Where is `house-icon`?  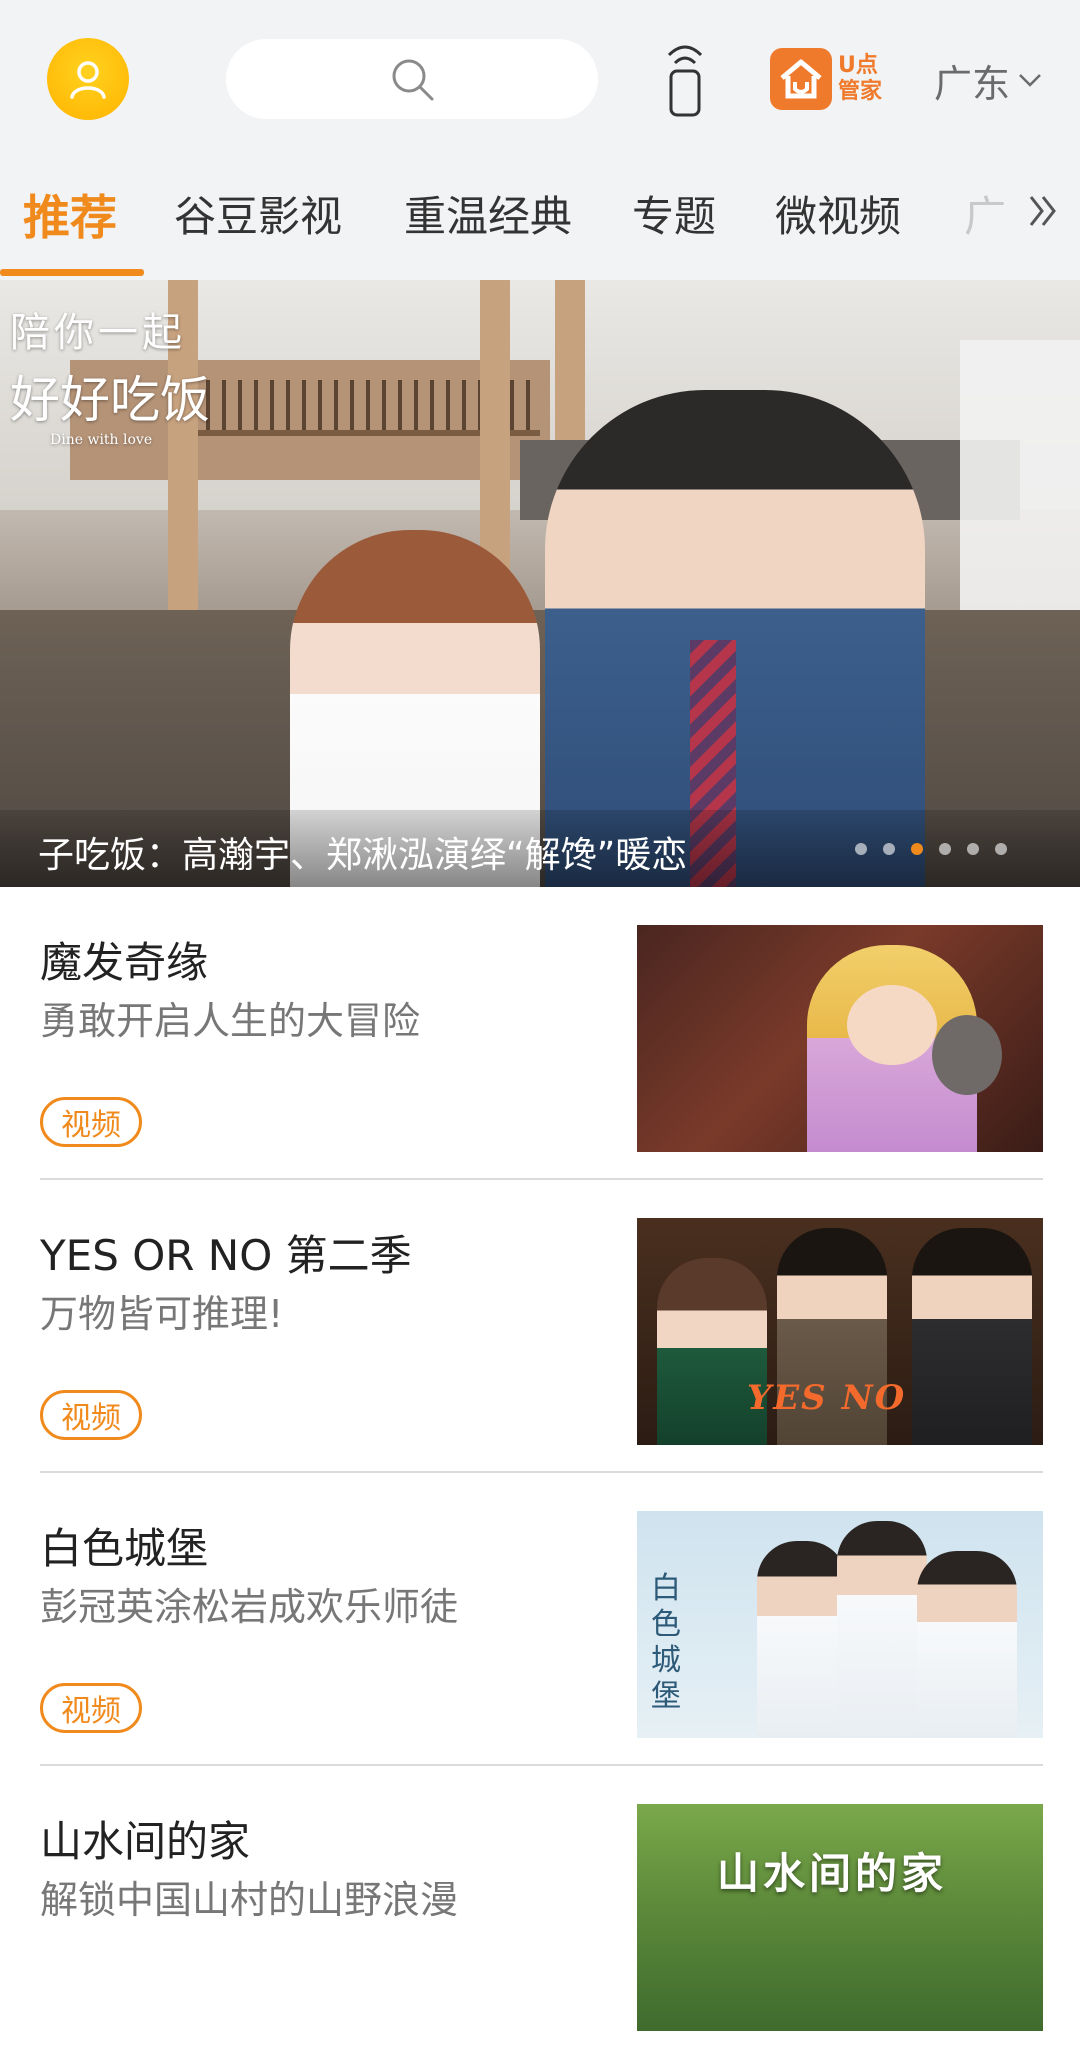 house-icon is located at coordinates (801, 79).